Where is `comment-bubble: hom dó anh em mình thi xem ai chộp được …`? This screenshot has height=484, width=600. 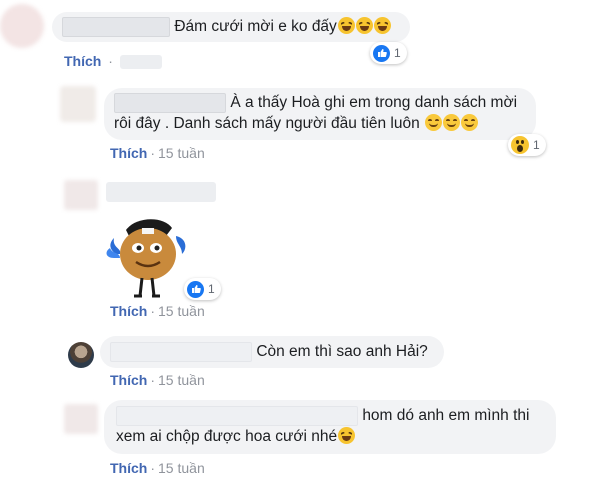
comment-bubble: hom dó anh em mình thi xem ai chộp được … is located at coordinates (330, 427).